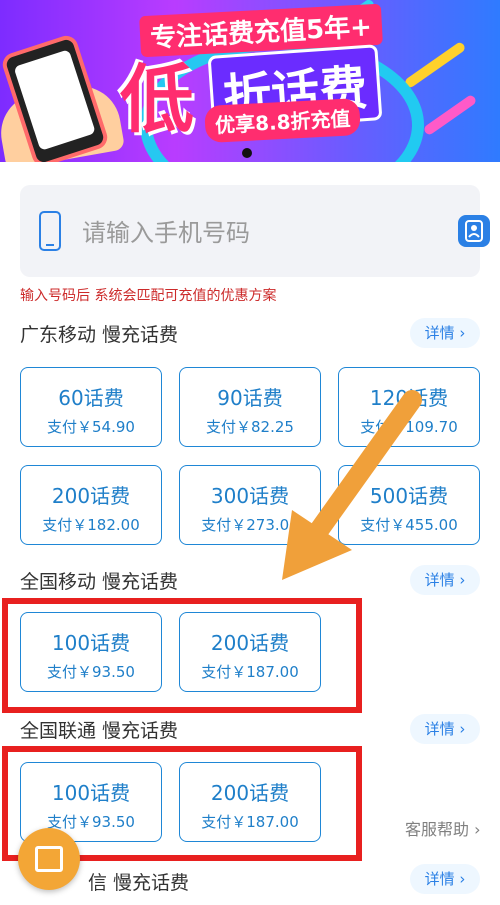 The image size is (500, 905). What do you see at coordinates (99, 731) in the screenshot?
I see `section-title-national-unicom: 全国联通 慢充话费` at bounding box center [99, 731].